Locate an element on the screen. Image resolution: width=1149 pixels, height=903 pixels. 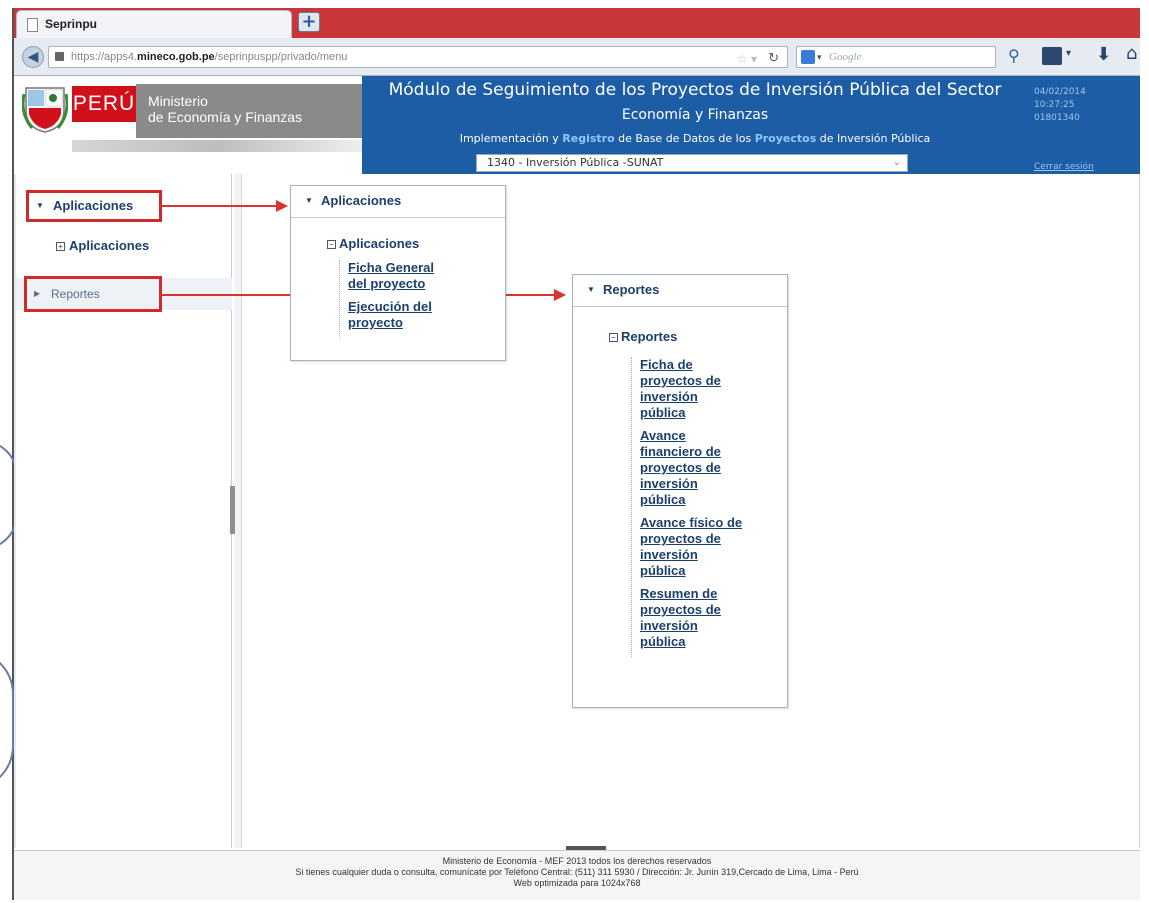
url-path: /seprinpuspp/privado/menu is located at coordinates (281, 57).